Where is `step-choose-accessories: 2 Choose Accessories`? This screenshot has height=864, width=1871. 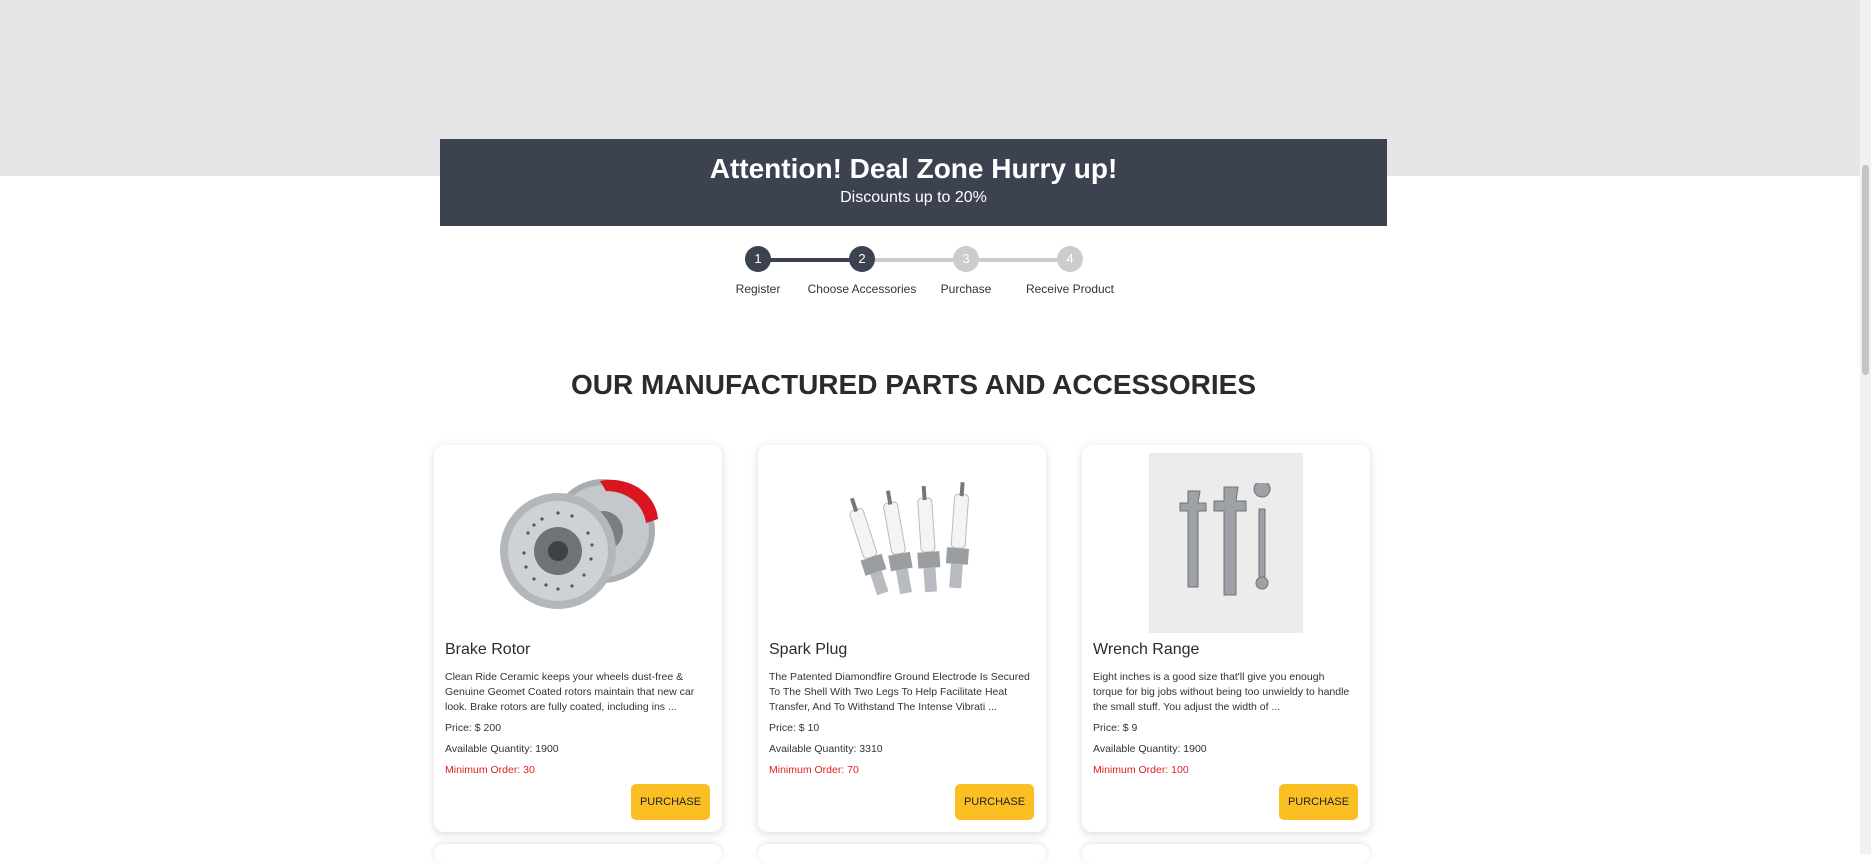
step-choose-accessories: 2 Choose Accessories is located at coordinates (862, 271).